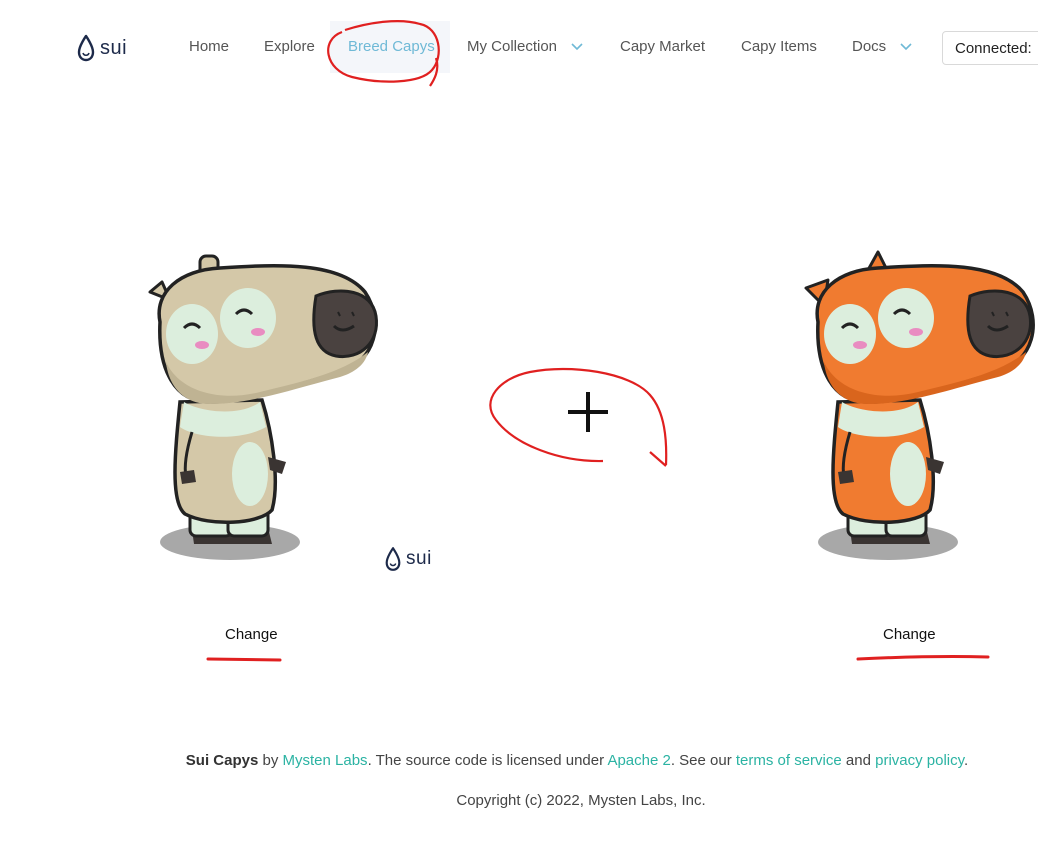  I want to click on footer-see-text: . See our, so click(701, 760).